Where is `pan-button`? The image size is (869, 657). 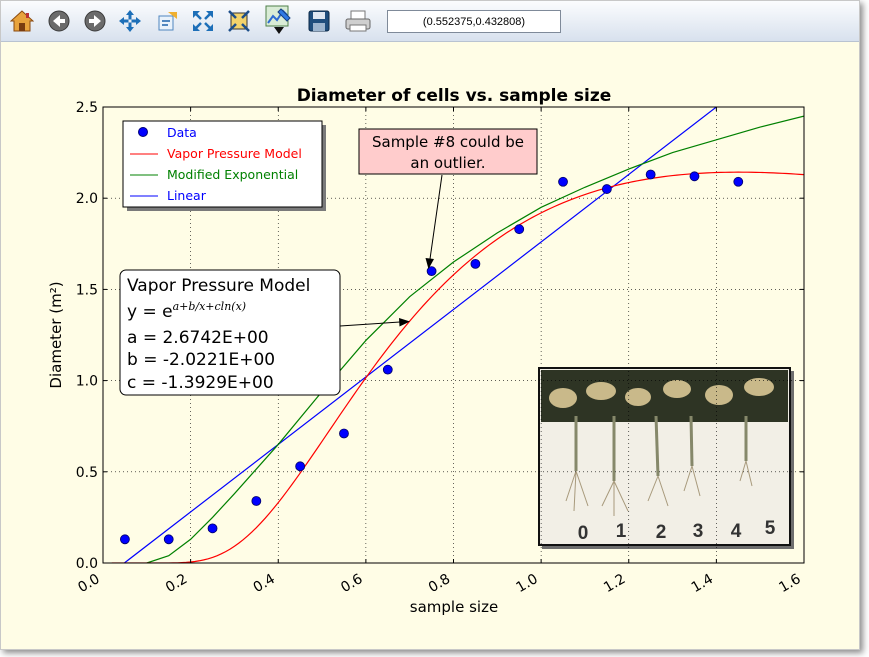 pan-button is located at coordinates (130, 21).